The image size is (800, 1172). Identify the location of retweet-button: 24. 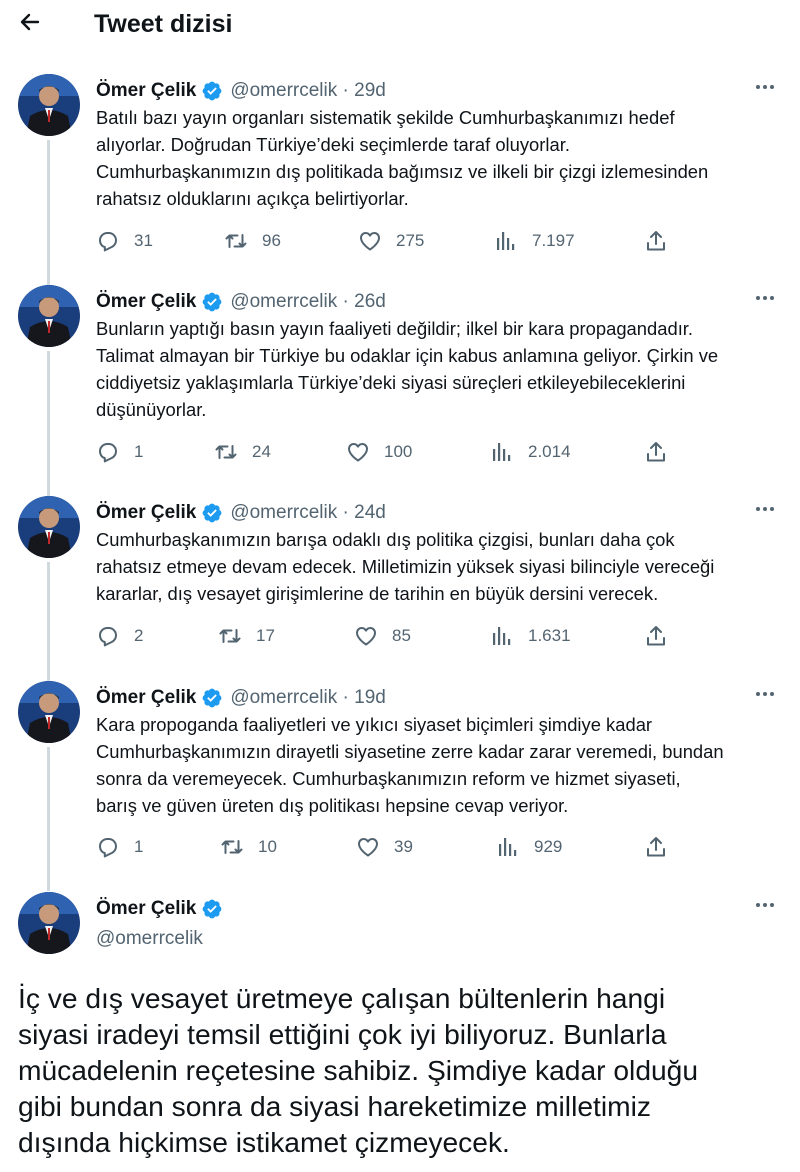
(242, 452).